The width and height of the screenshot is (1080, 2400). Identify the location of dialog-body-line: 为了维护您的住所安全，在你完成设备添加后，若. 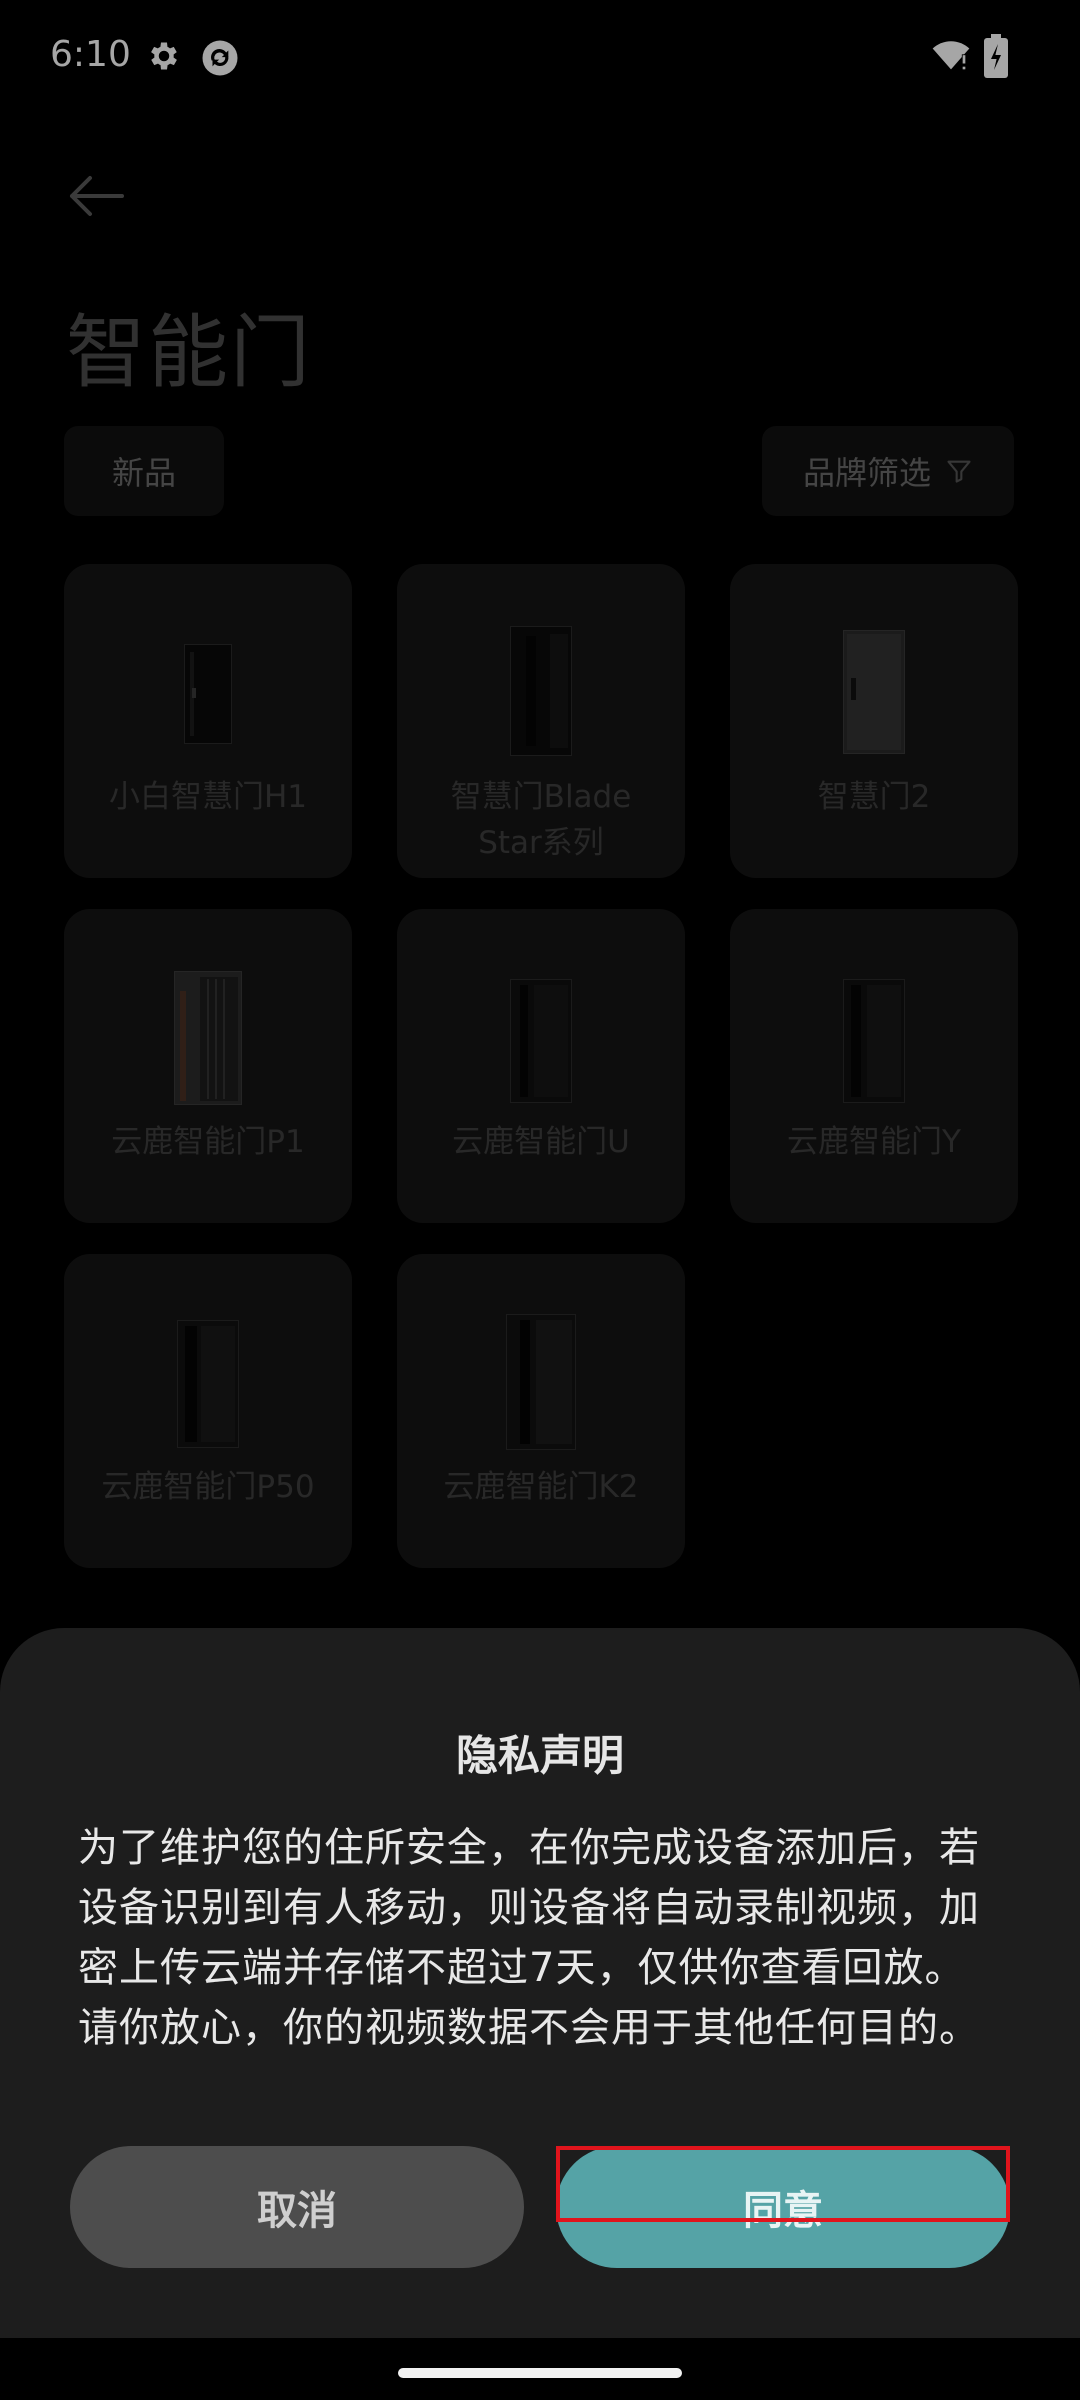
(529, 1848).